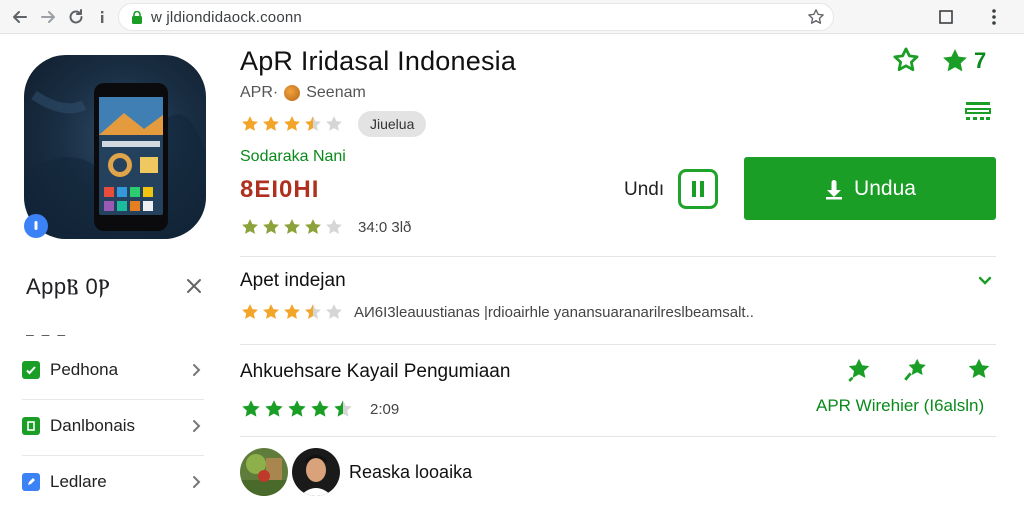 The height and width of the screenshot is (512, 1024). I want to click on developer-prefix: APR·, so click(259, 92).